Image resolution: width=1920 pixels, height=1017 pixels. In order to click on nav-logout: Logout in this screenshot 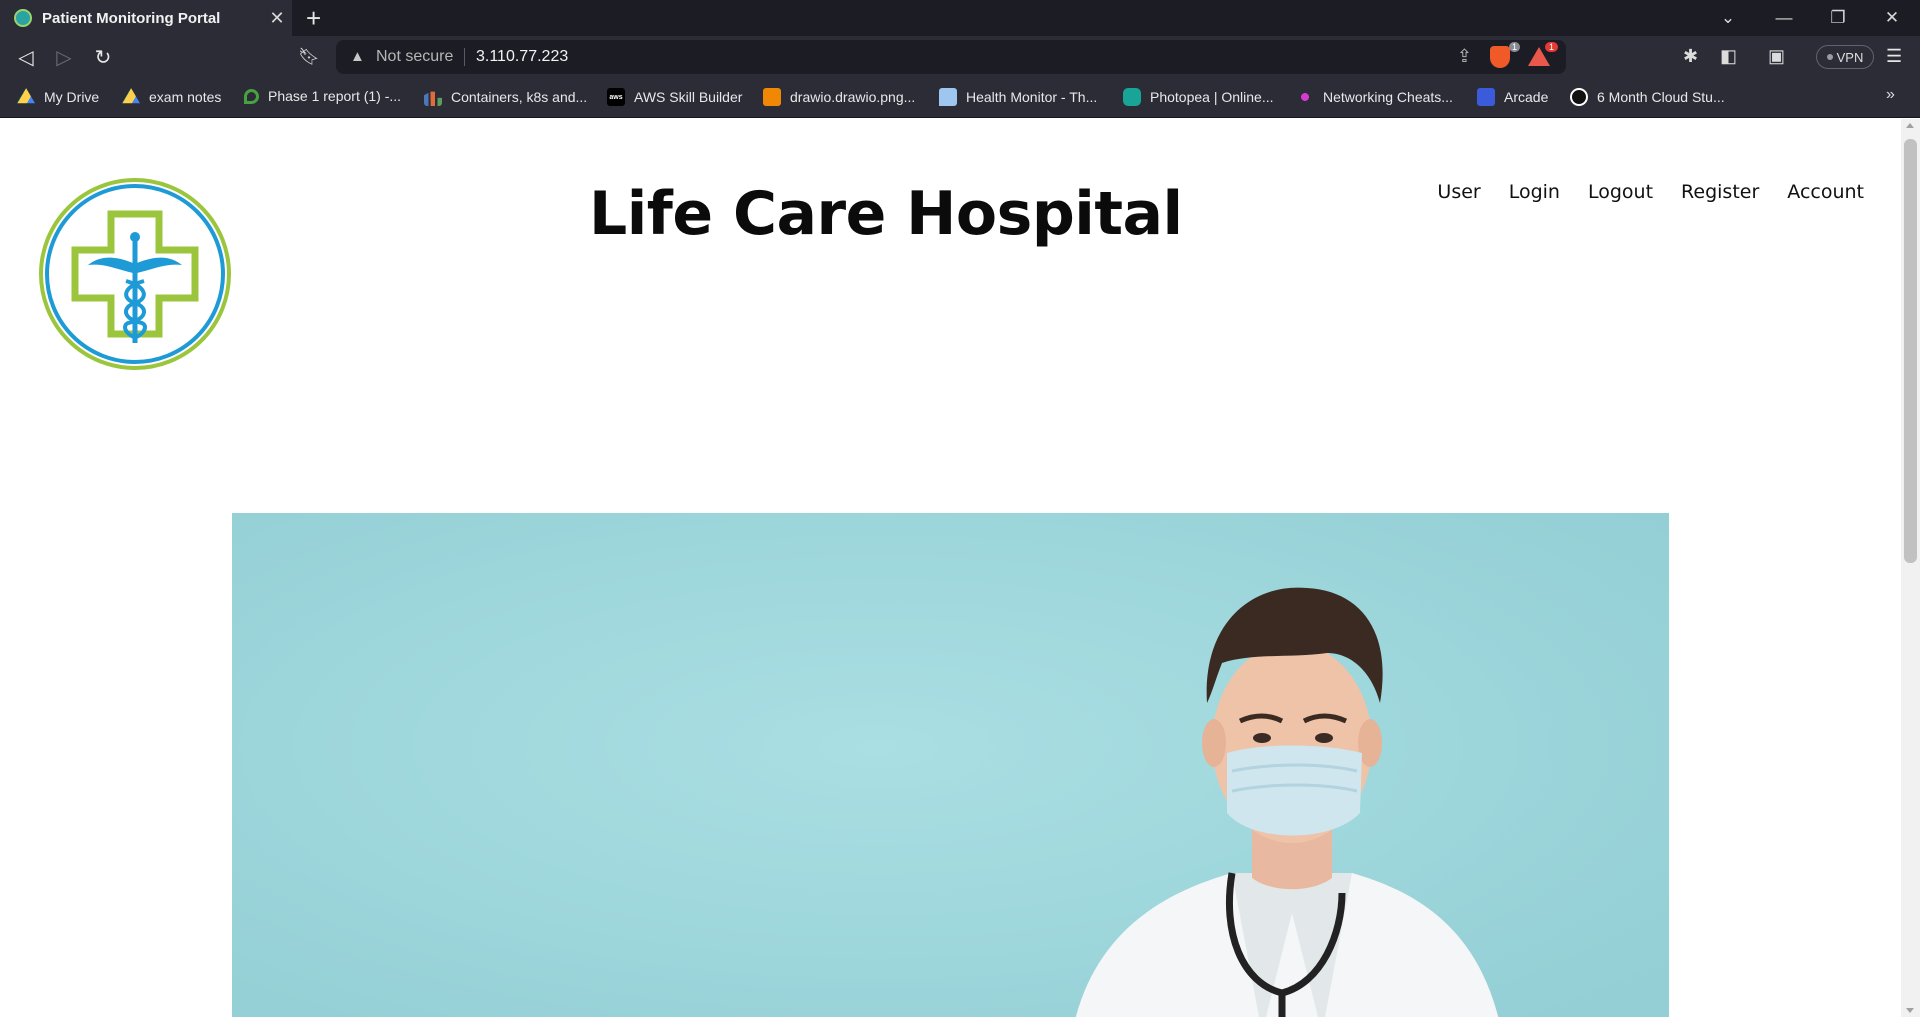, I will do `click(1620, 192)`.